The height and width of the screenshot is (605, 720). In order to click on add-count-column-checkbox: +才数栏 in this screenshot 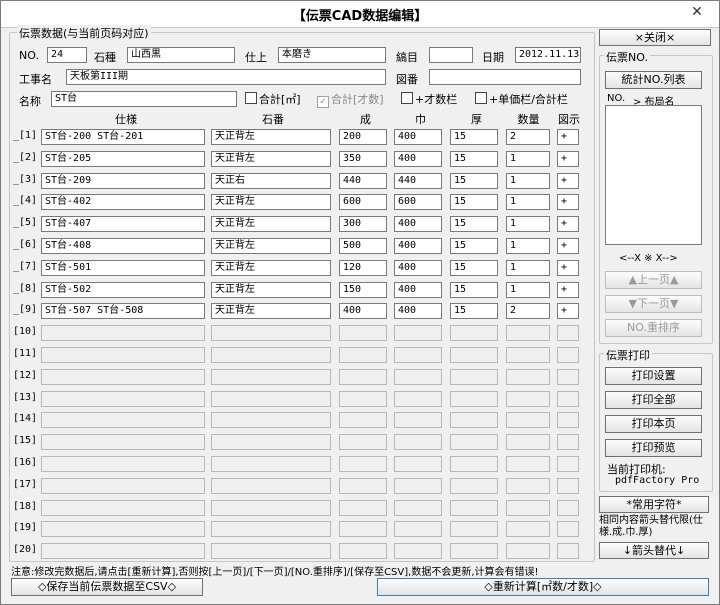, I will do `click(429, 99)`.